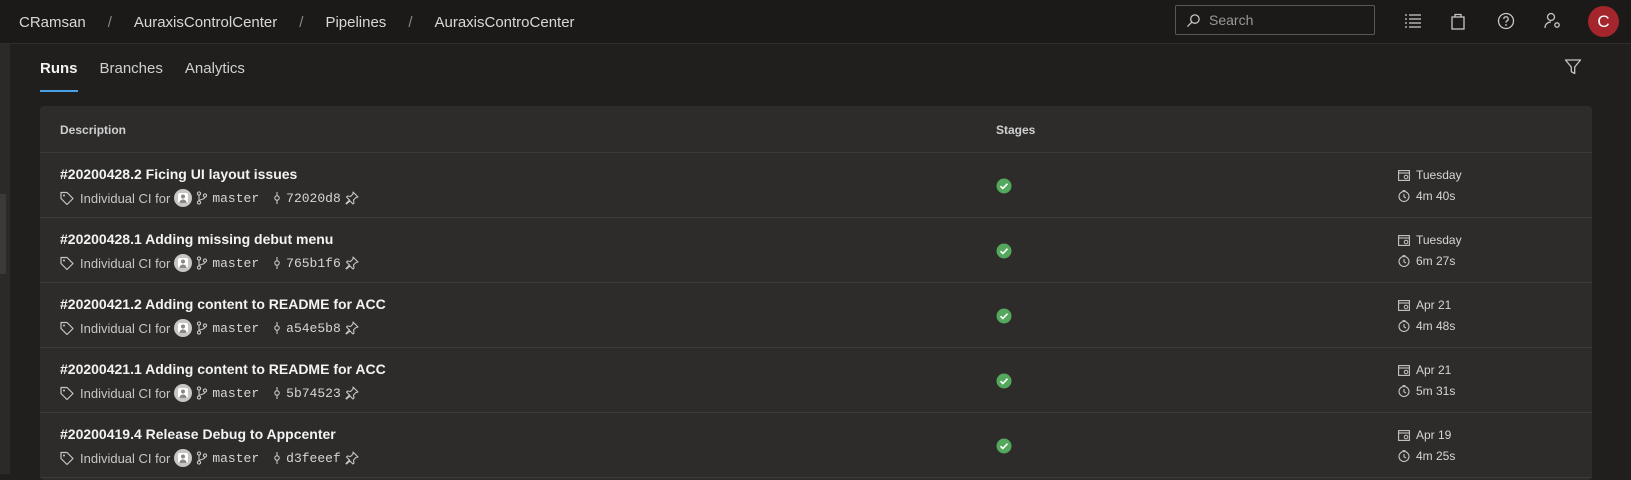 The image size is (1631, 480). I want to click on tab-analytics: Analytics, so click(215, 68).